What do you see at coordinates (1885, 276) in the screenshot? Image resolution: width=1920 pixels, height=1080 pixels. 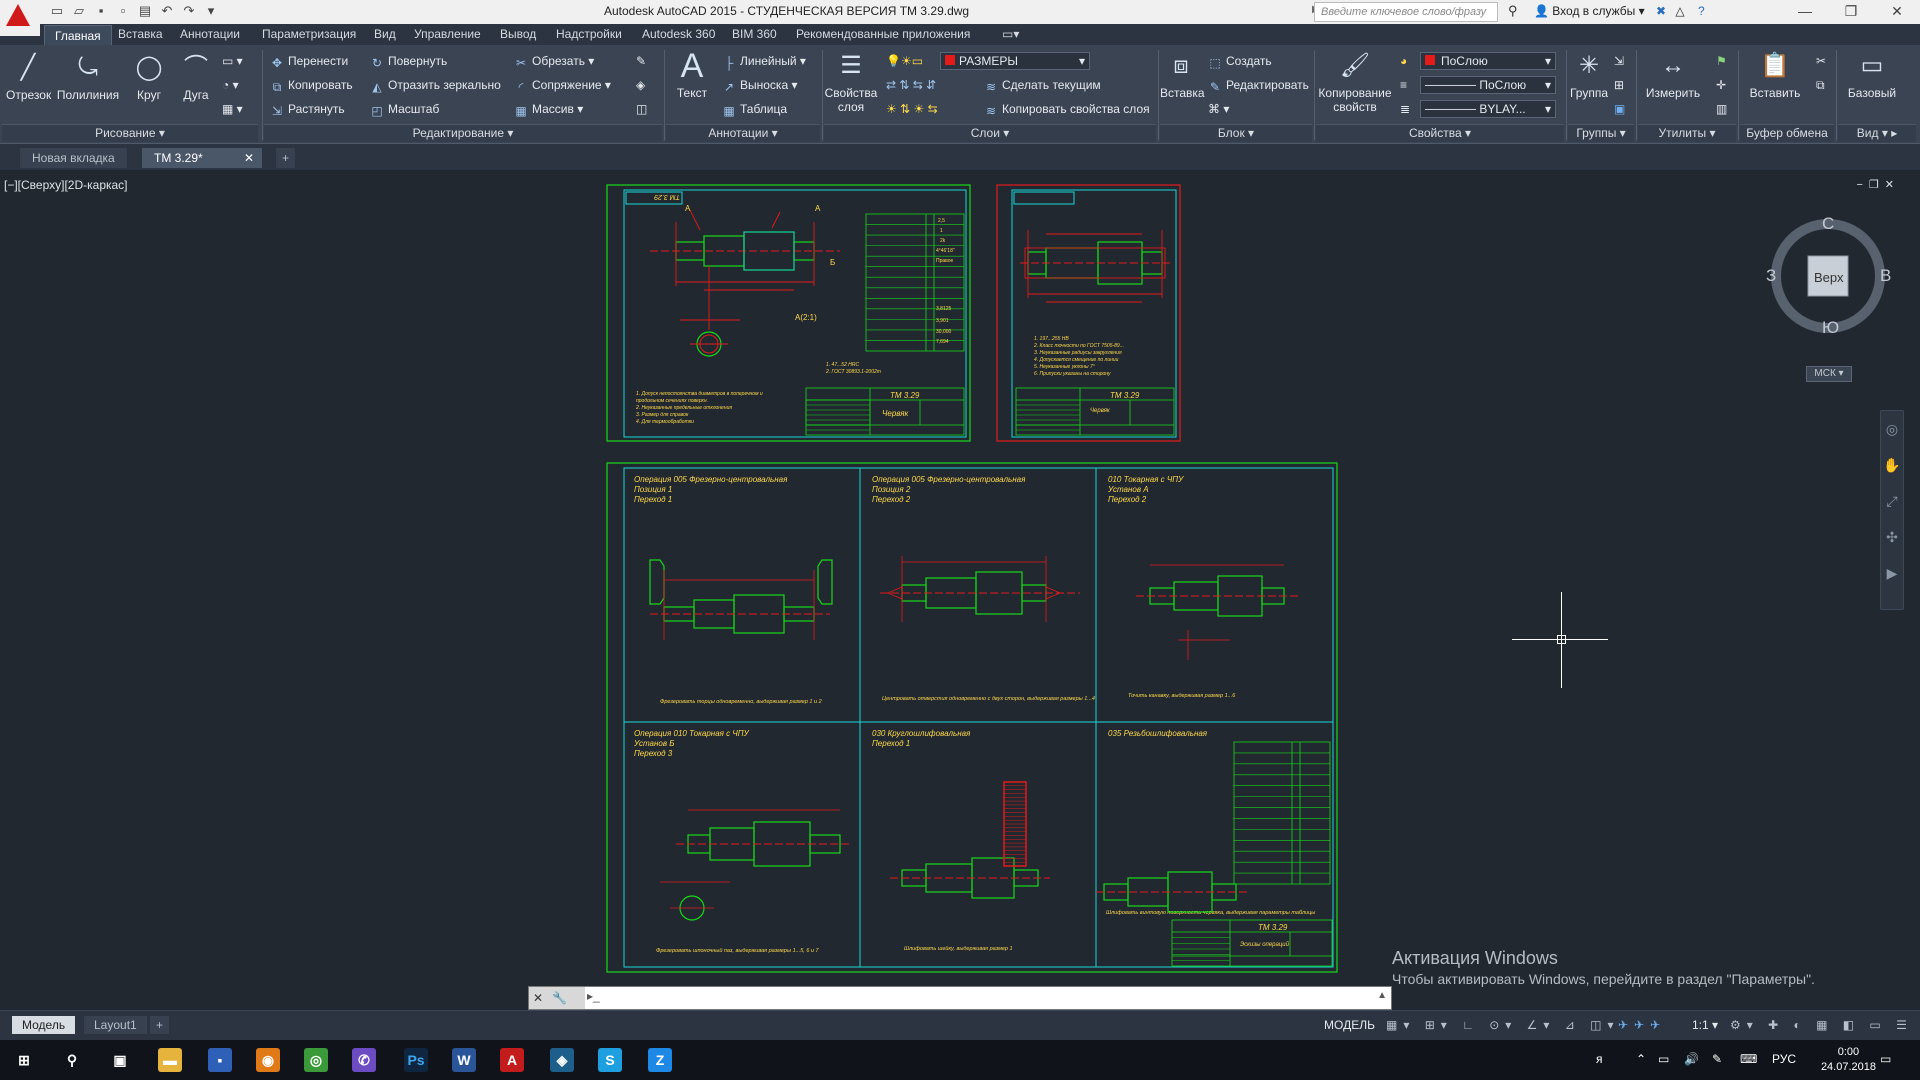 I see `viewcube-east: В` at bounding box center [1885, 276].